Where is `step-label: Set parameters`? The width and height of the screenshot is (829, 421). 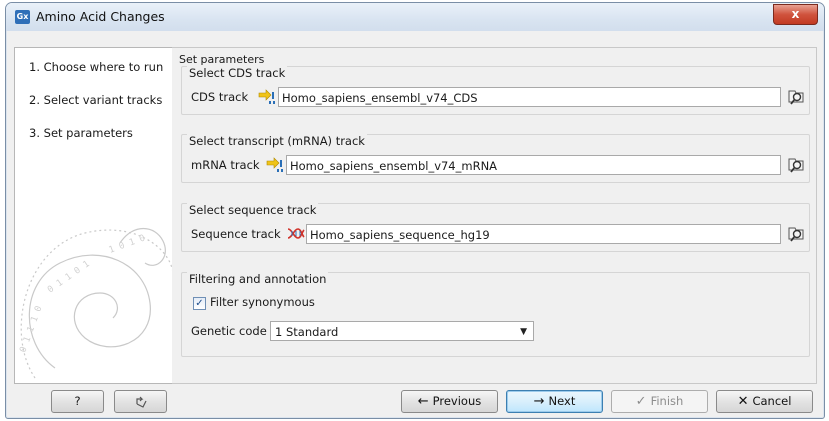 step-label: Set parameters is located at coordinates (88, 133).